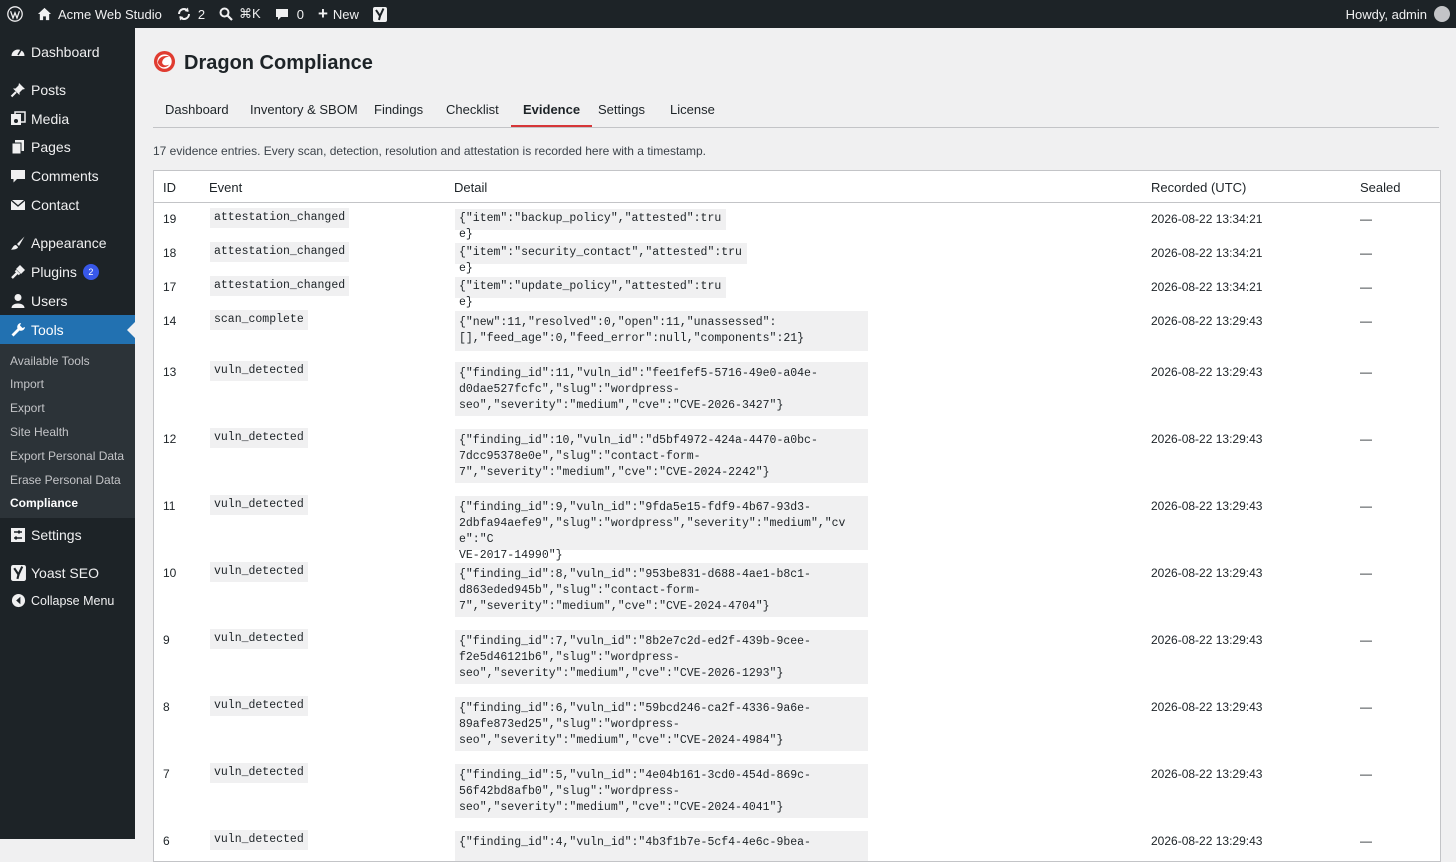 The image size is (1456, 862). I want to click on menu-dashboard: Dashboard, so click(67, 51).